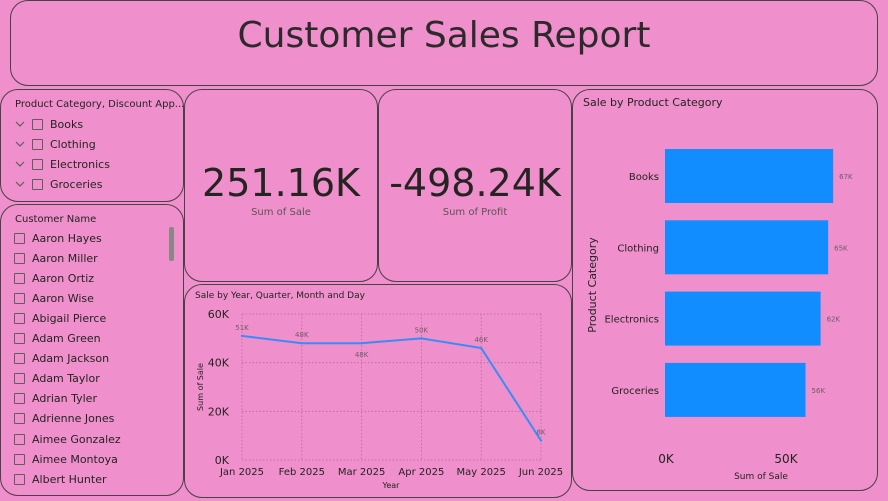  Describe the element at coordinates (841, 248) in the screenshot. I see `data-label: 65K` at that location.